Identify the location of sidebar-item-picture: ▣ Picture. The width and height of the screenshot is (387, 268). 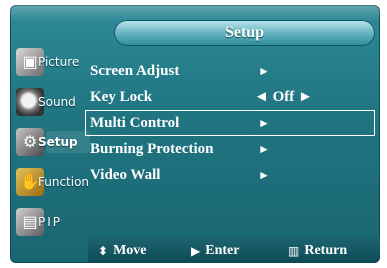
(50, 62).